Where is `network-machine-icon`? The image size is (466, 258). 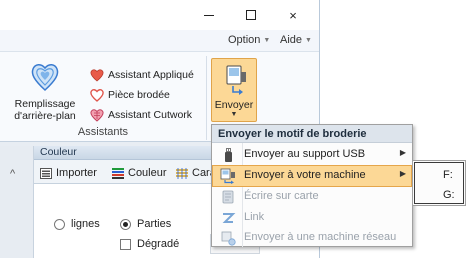 network-machine-icon is located at coordinates (228, 238).